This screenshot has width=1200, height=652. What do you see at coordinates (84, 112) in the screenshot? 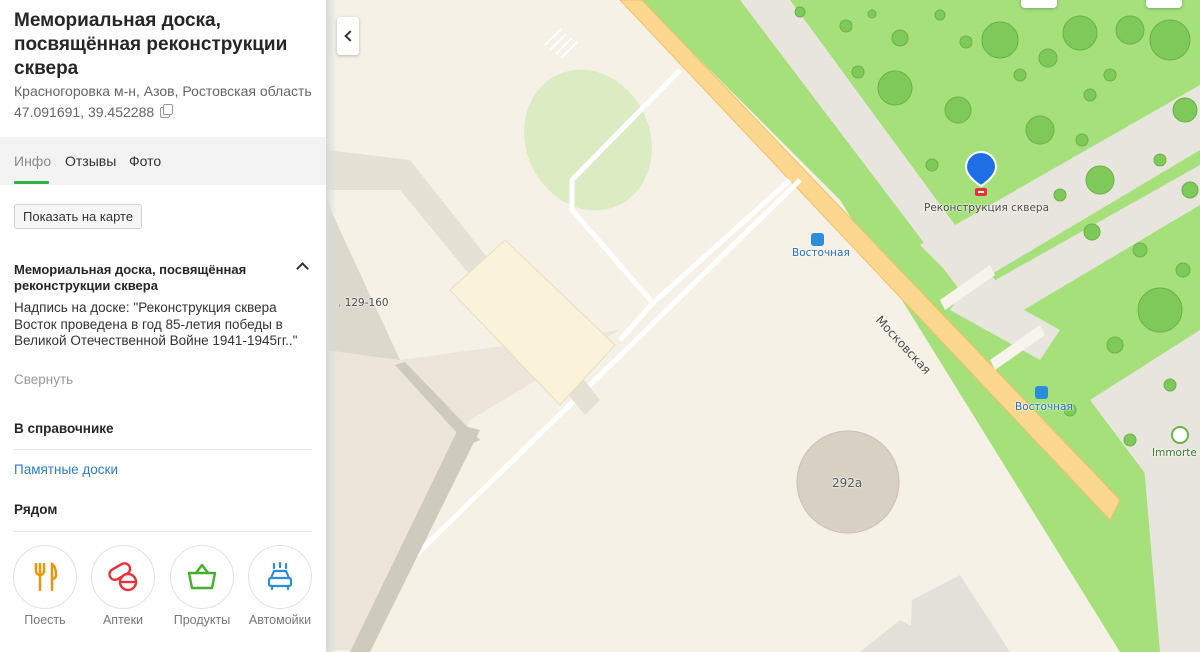
I see `coordinates-text: 47.091691, 39.452288` at bounding box center [84, 112].